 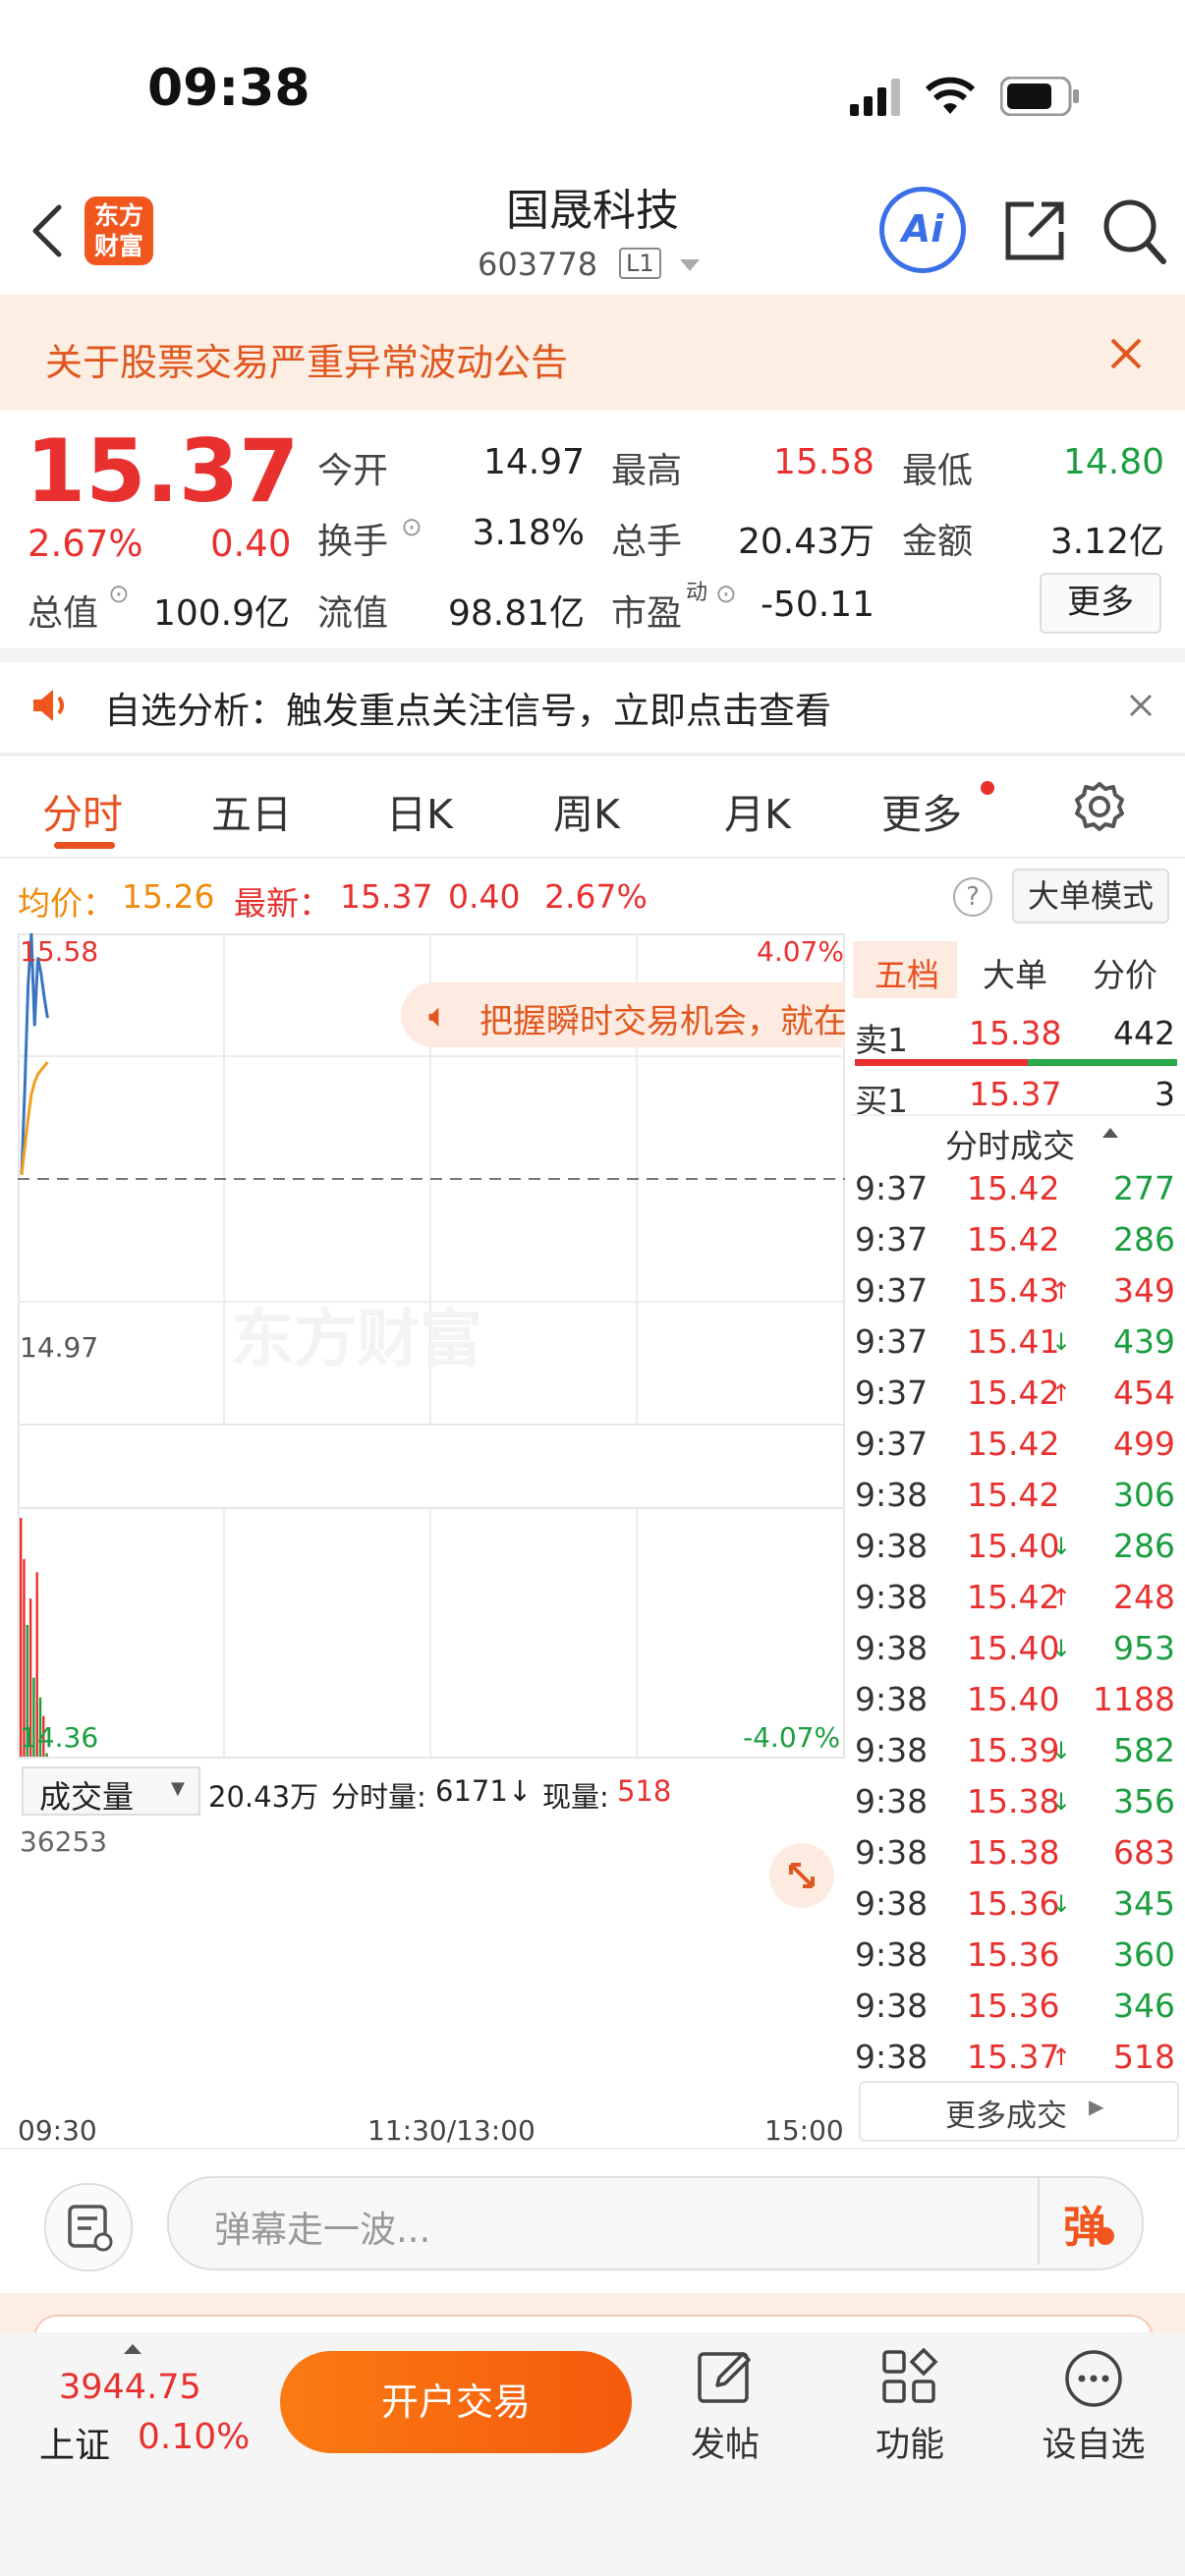 I want to click on trade-price: 15.36, so click(x=1014, y=1903).